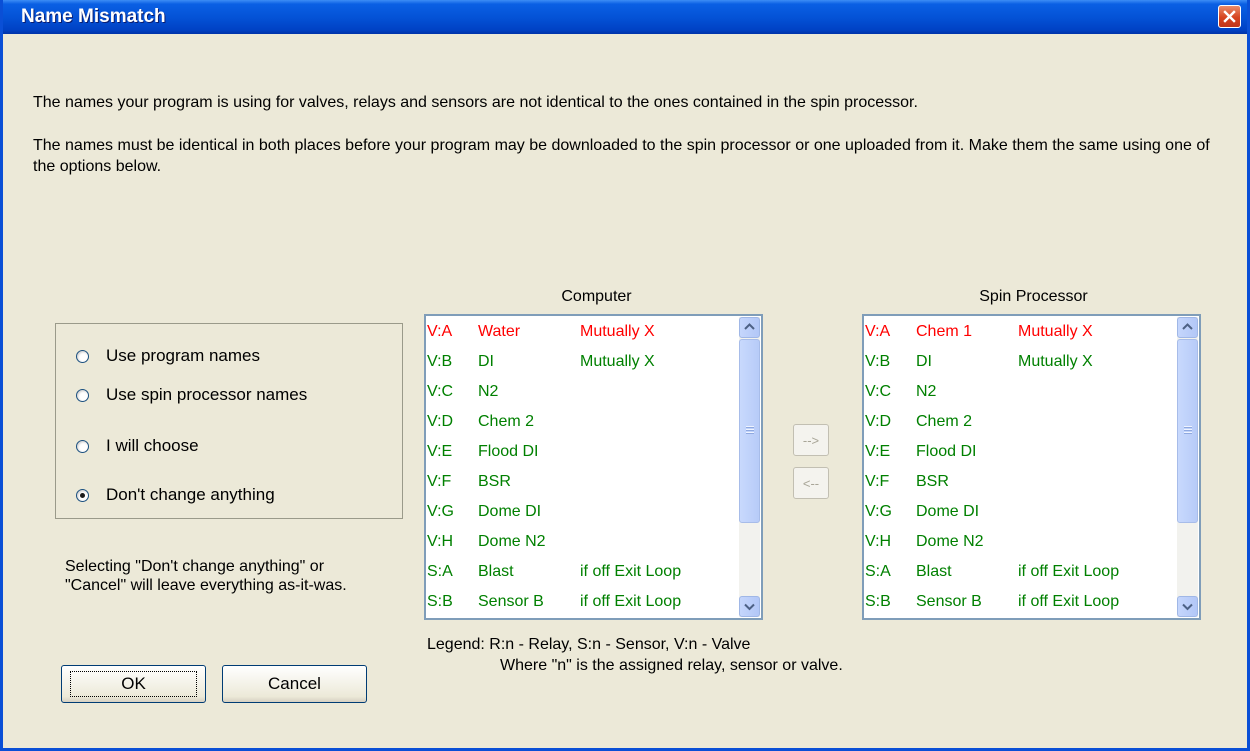  I want to click on close-icon, so click(1229, 16).